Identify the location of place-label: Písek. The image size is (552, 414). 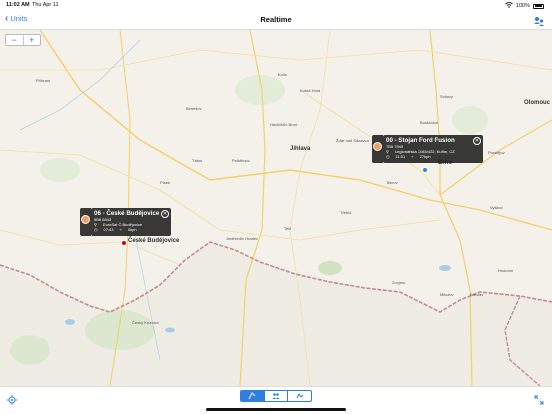
(165, 182).